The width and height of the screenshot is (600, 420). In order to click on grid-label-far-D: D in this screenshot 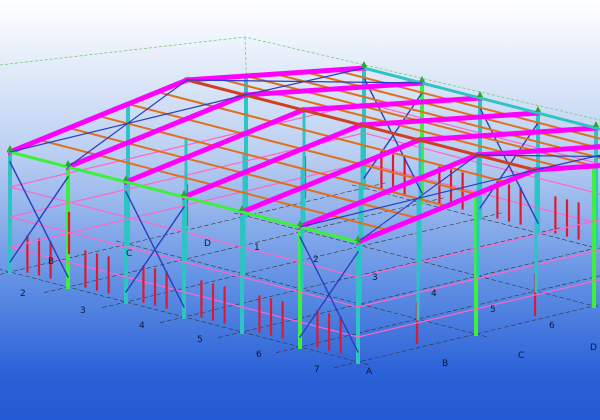, I will do `click(593, 348)`.